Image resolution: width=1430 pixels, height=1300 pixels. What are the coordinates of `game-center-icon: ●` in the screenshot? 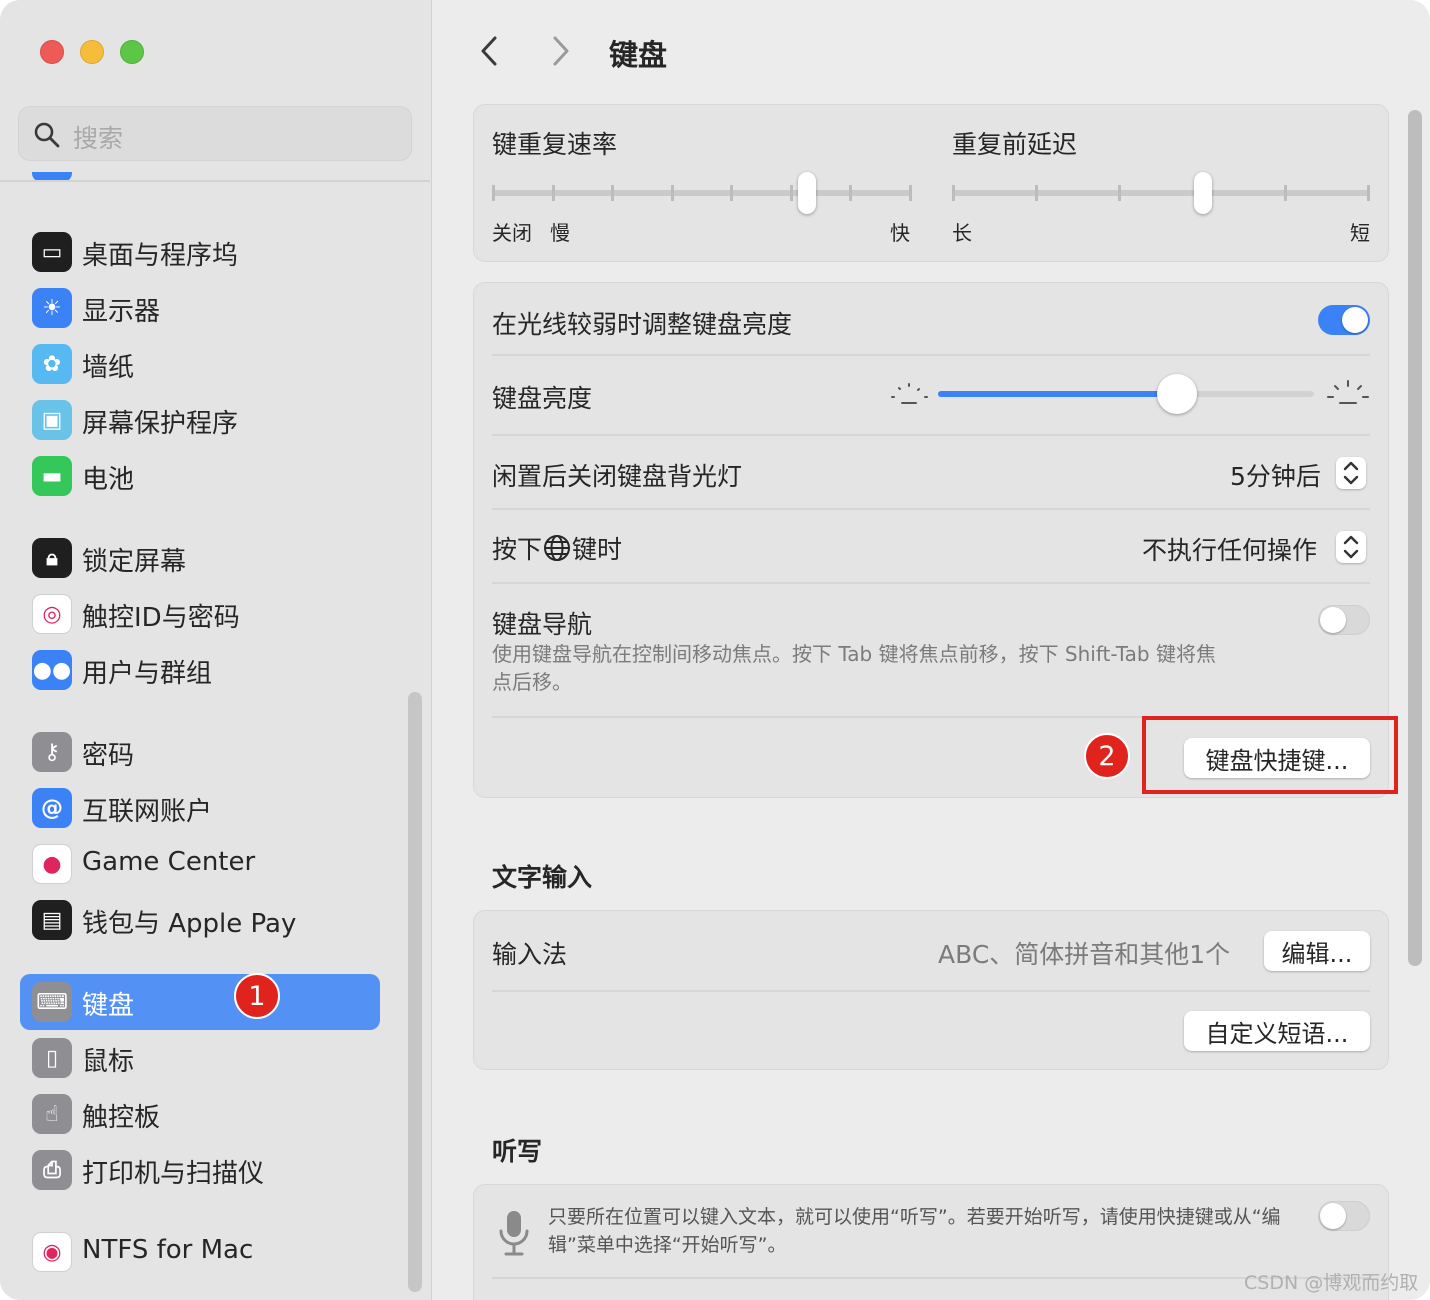 It's located at (52, 864).